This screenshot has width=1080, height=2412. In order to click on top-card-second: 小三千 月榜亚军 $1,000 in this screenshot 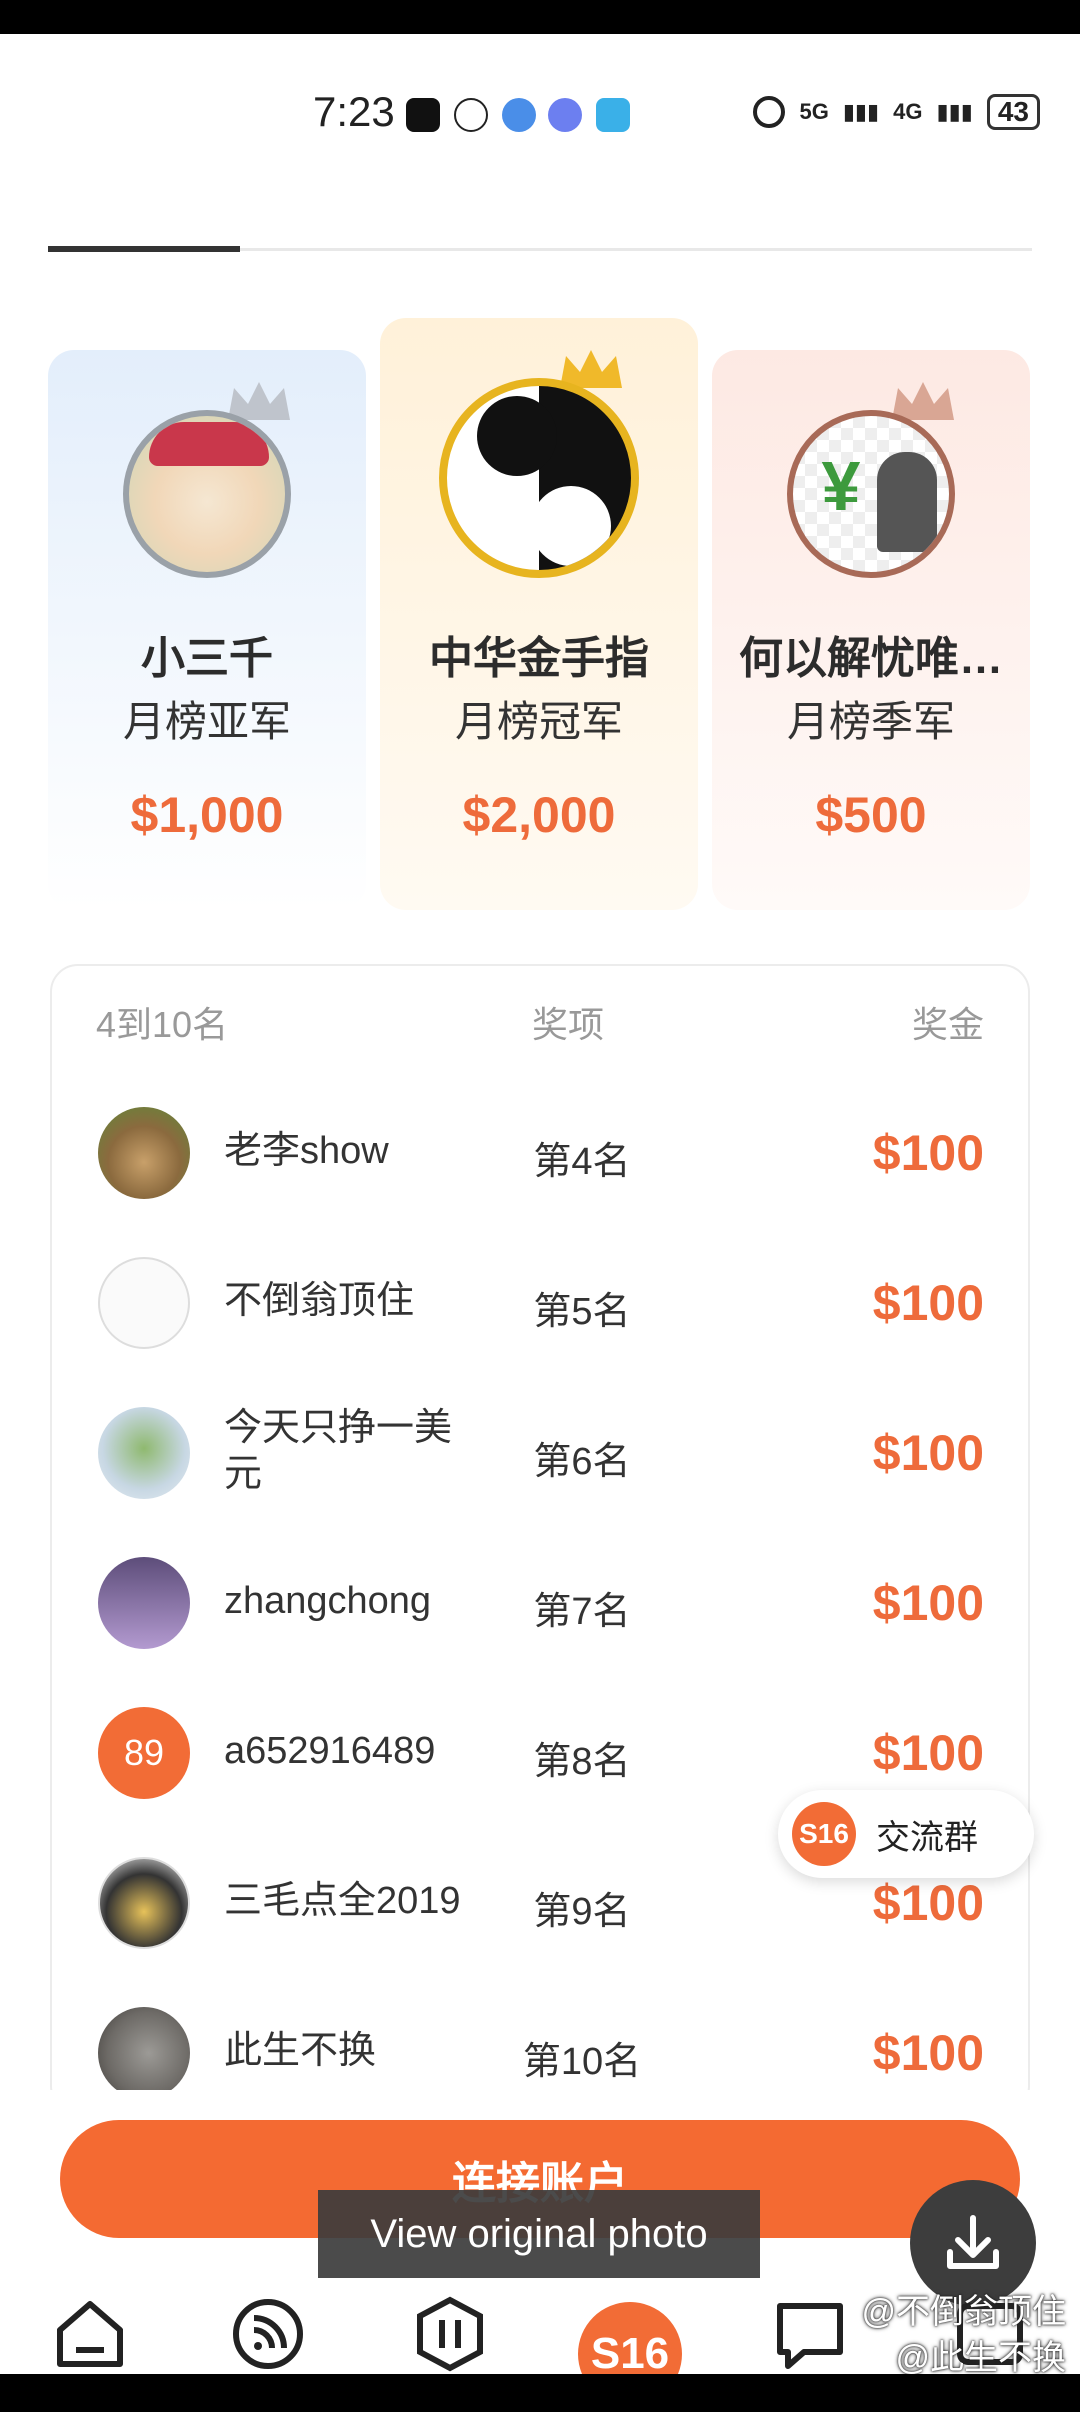, I will do `click(207, 630)`.